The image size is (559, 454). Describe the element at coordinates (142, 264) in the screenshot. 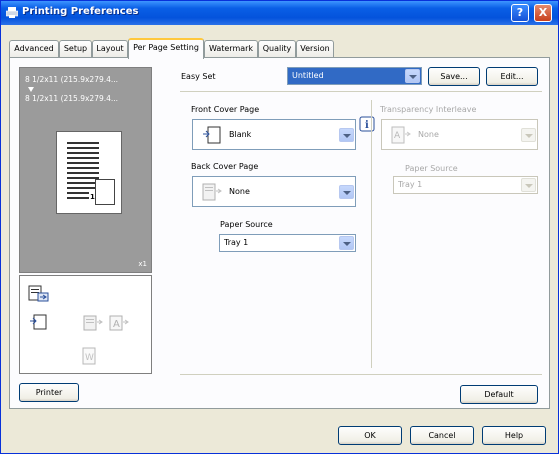

I see `preview-copies: x1` at that location.